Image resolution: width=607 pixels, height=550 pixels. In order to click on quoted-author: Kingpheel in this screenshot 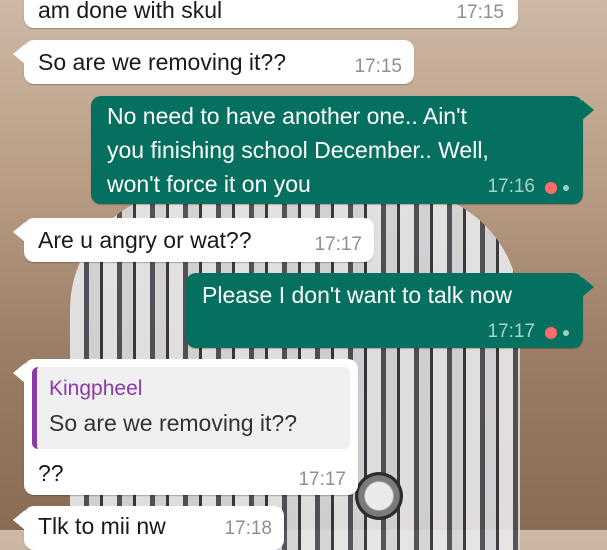, I will do `click(96, 388)`.